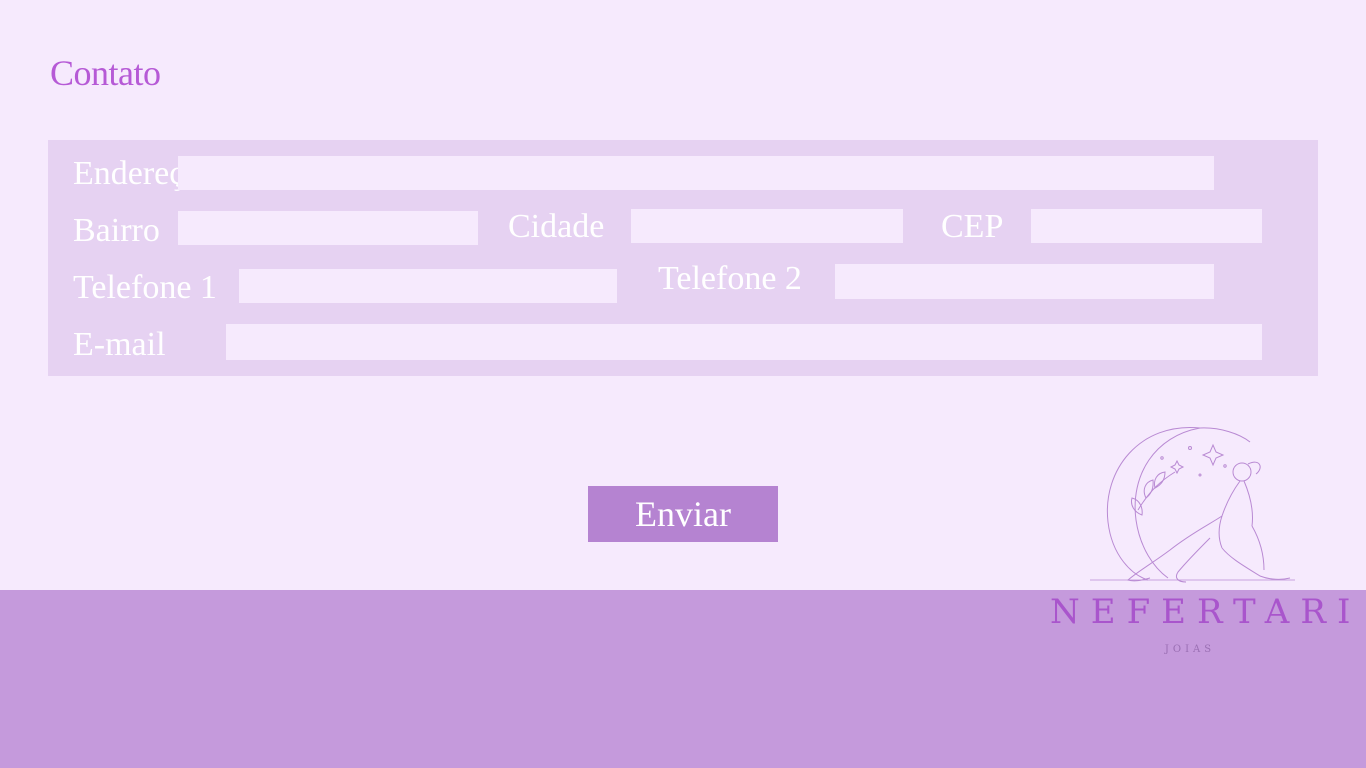  What do you see at coordinates (328, 228) in the screenshot?
I see `neighborhood-field` at bounding box center [328, 228].